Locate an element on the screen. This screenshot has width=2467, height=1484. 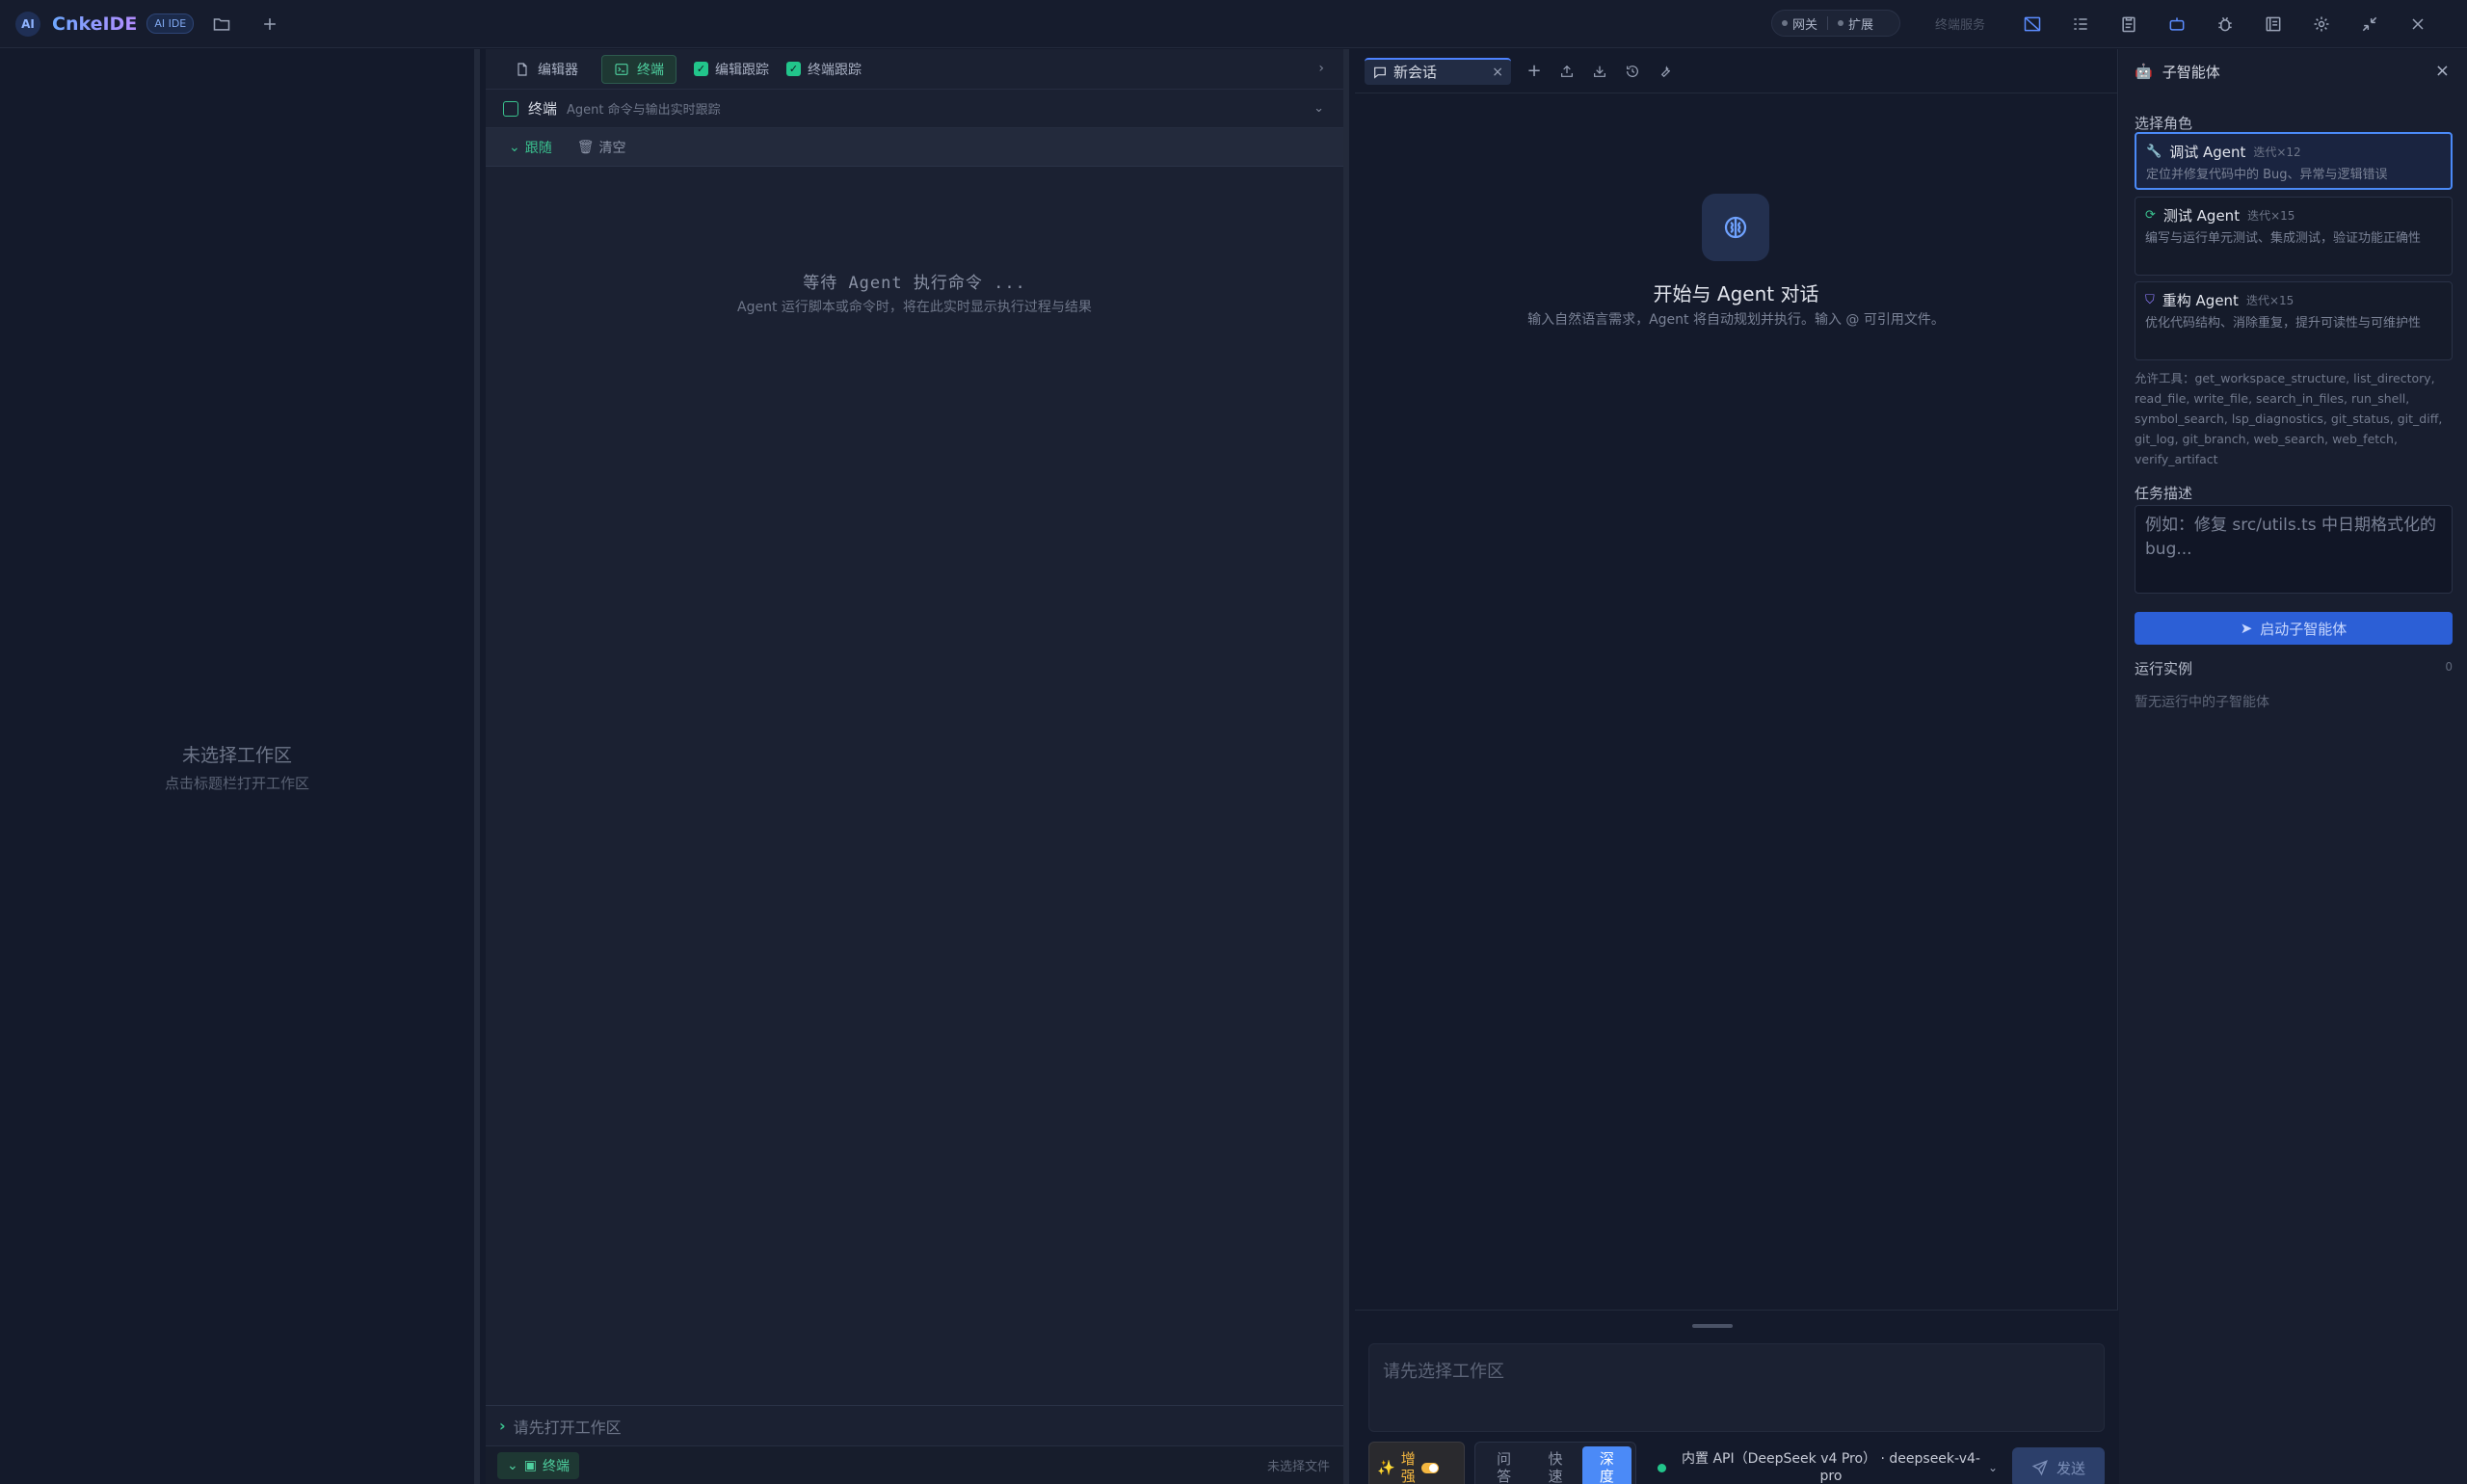
wrench-icon is located at coordinates (1665, 71).